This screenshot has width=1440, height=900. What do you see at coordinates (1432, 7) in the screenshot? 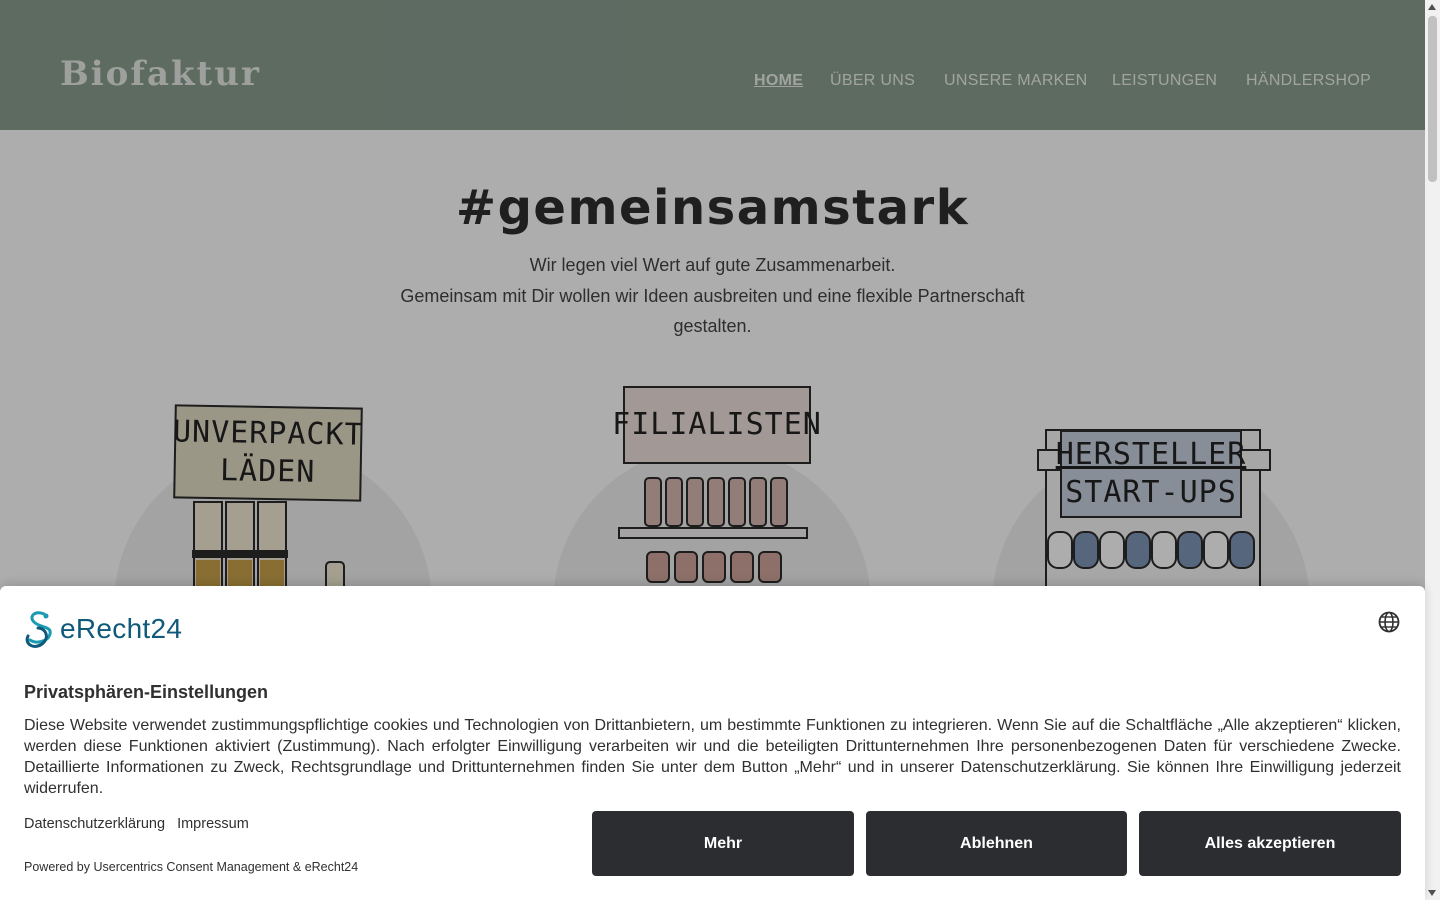
I see `scroll-up-arrow-icon` at bounding box center [1432, 7].